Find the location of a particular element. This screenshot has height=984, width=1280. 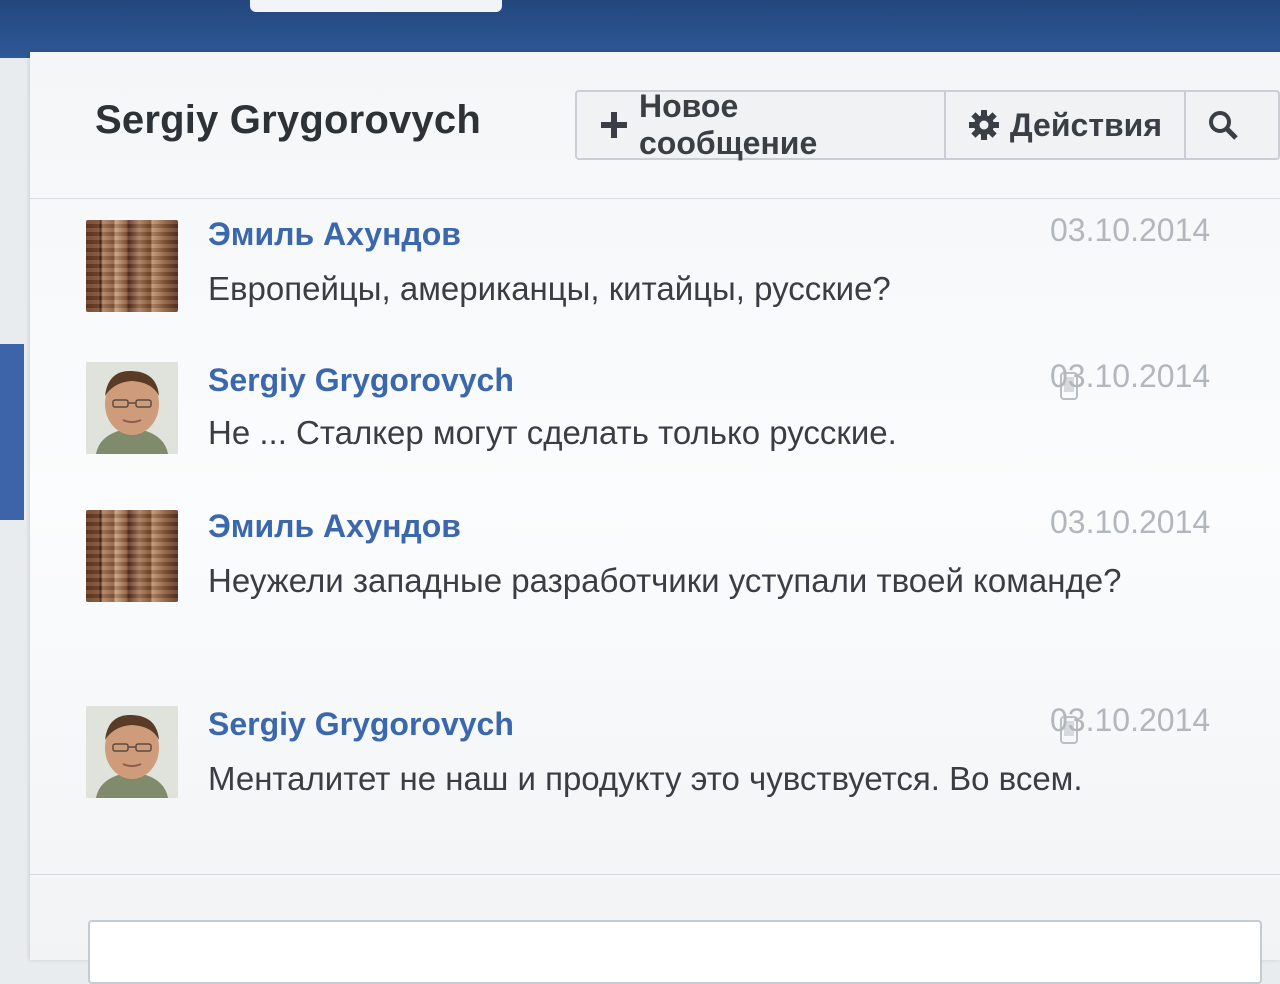

actions-button: Действия is located at coordinates (1066, 125).